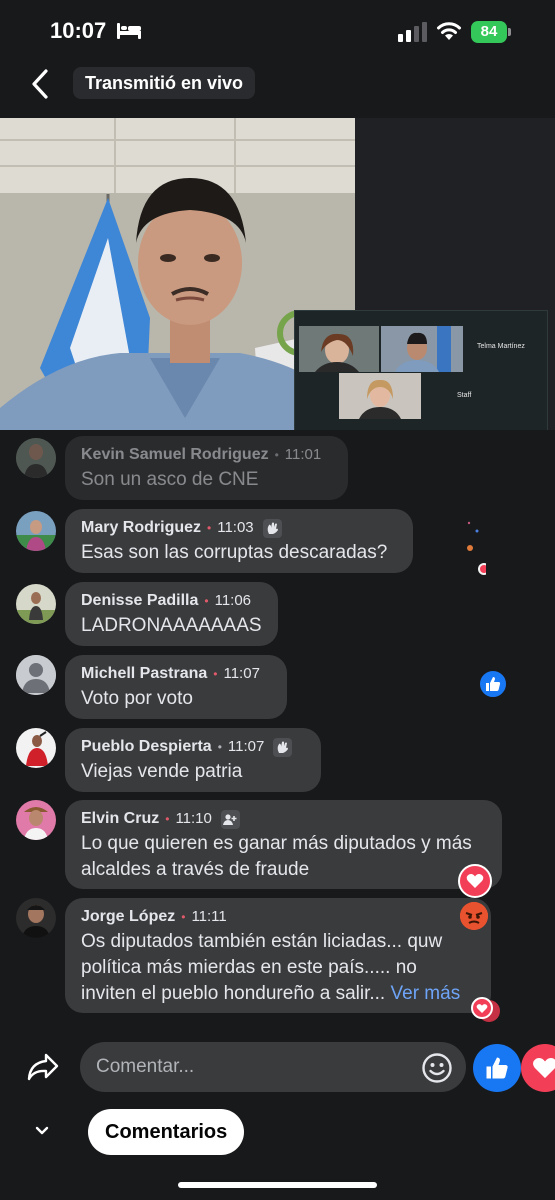 The height and width of the screenshot is (1200, 555). What do you see at coordinates (501, 346) in the screenshot?
I see `participant-name: Telma Martínez` at bounding box center [501, 346].